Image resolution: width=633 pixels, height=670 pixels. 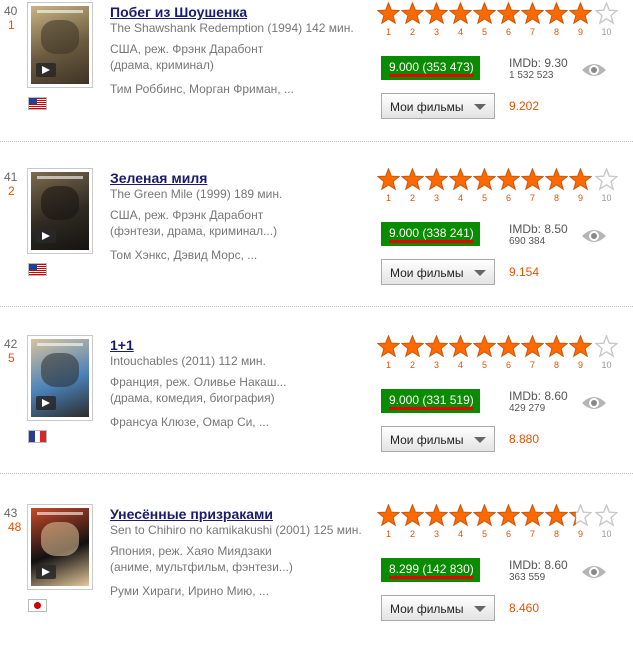 What do you see at coordinates (188, 361) in the screenshot?
I see `original-title: Intouchables (2011) 112 мин.` at bounding box center [188, 361].